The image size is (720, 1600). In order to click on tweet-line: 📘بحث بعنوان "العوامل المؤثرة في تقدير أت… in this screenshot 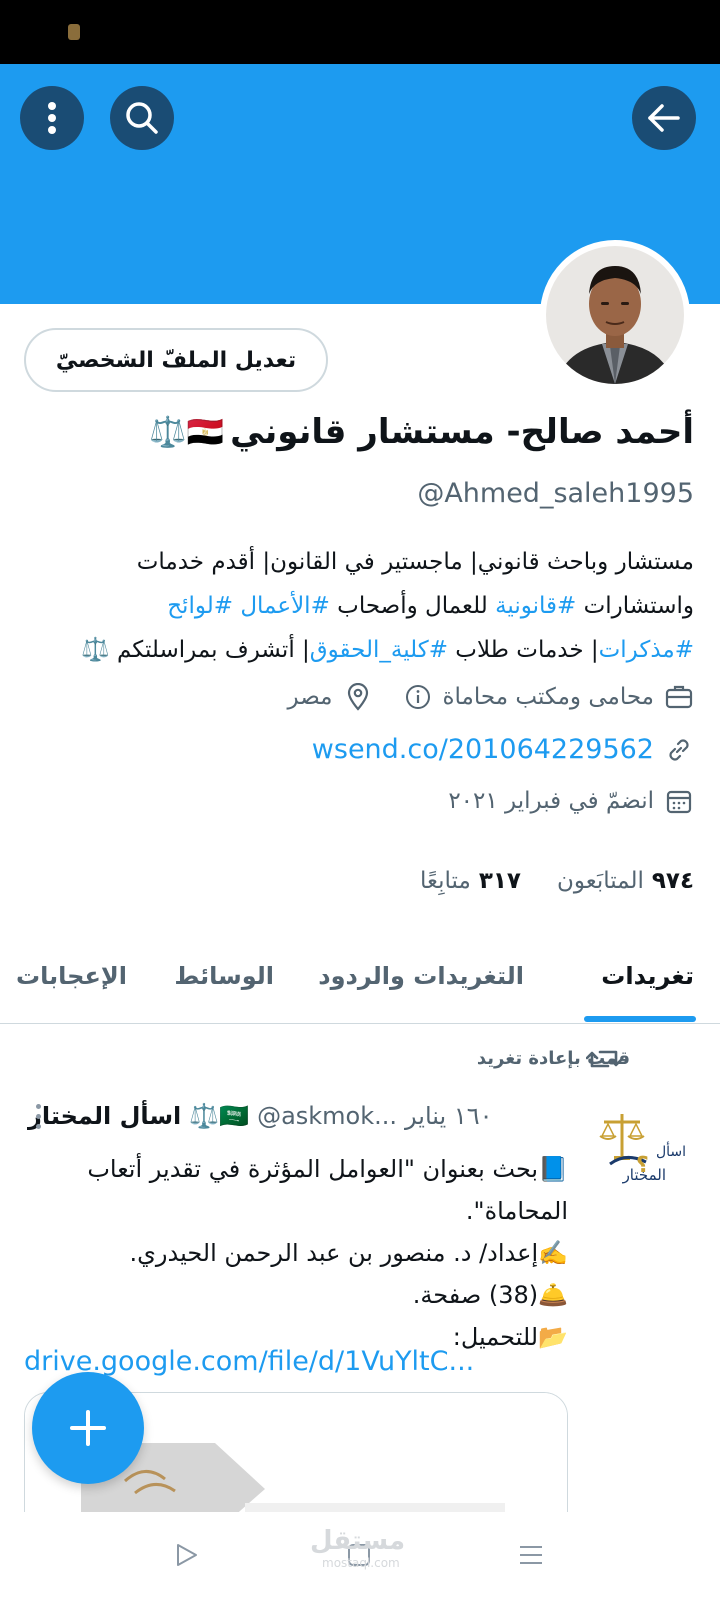, I will do `click(327, 1169)`.